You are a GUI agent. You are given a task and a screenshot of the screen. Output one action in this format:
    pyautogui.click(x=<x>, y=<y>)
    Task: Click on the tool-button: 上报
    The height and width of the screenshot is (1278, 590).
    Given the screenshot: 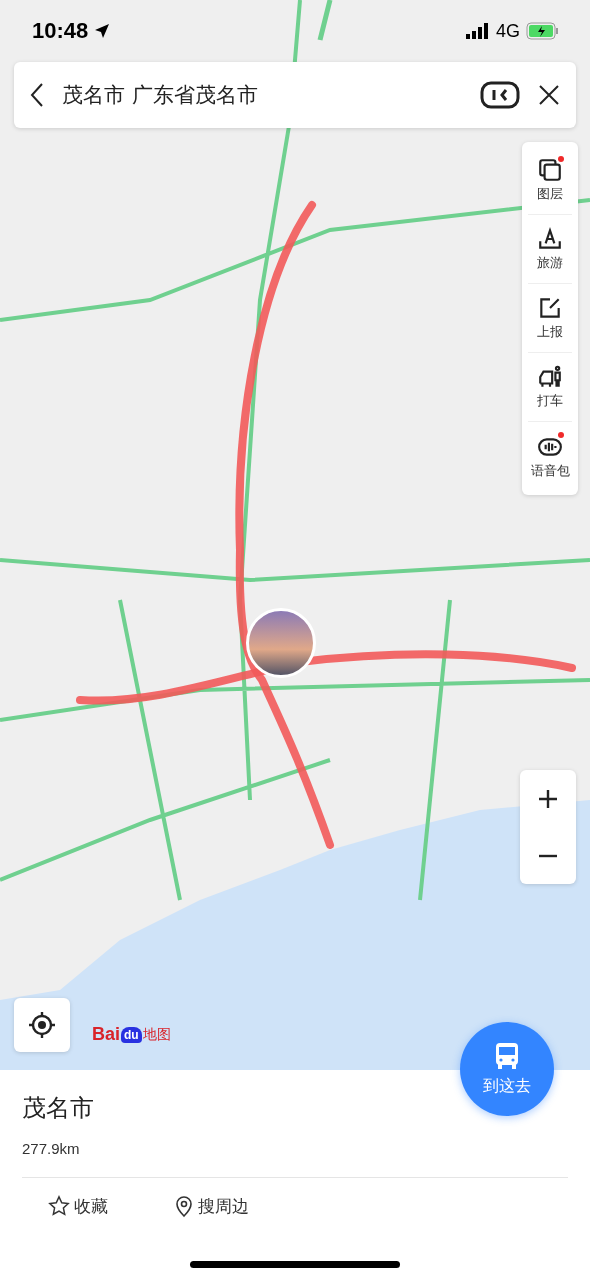 What is the action you would take?
    pyautogui.click(x=550, y=318)
    